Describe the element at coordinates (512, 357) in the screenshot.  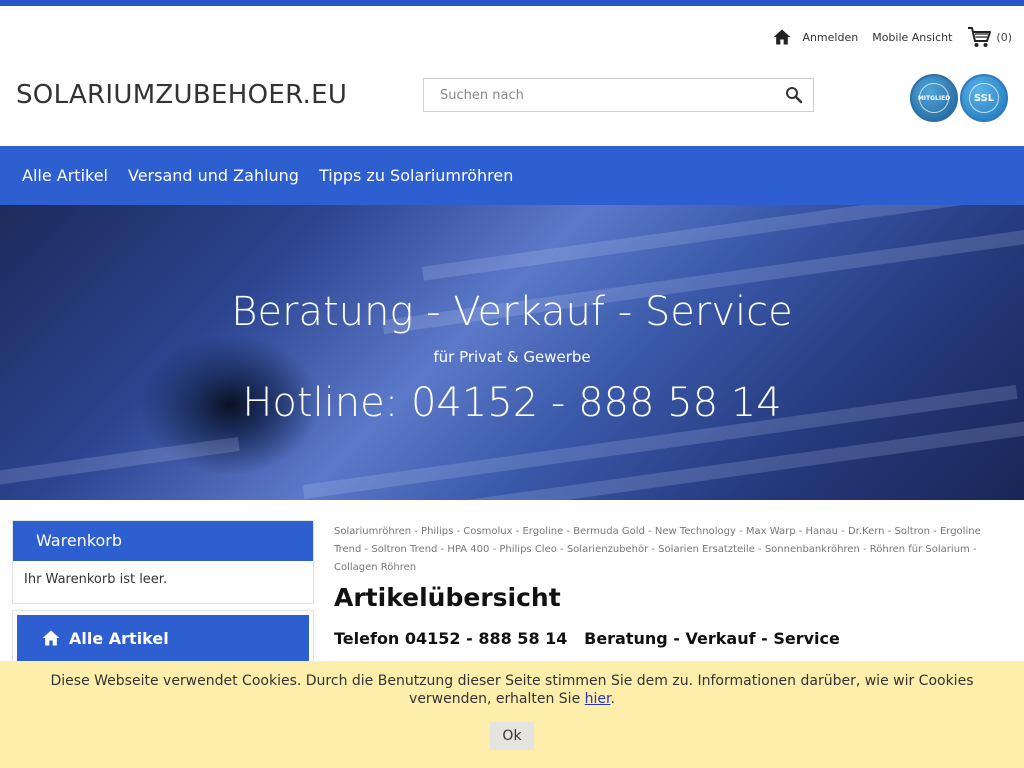
I see `hero-subtitle: für Privat & Gewerbe` at that location.